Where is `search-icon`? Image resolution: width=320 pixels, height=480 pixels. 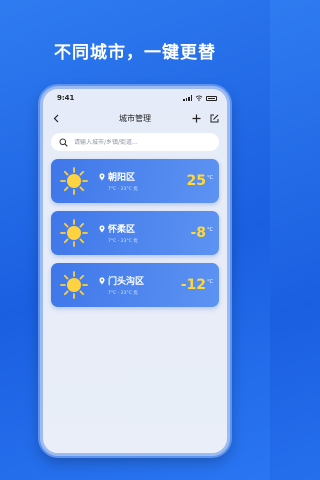
search-icon is located at coordinates (63, 142).